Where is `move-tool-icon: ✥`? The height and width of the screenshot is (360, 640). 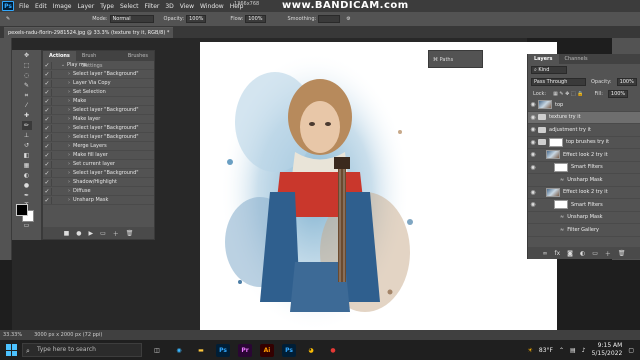 move-tool-icon: ✥ is located at coordinates (27, 55).